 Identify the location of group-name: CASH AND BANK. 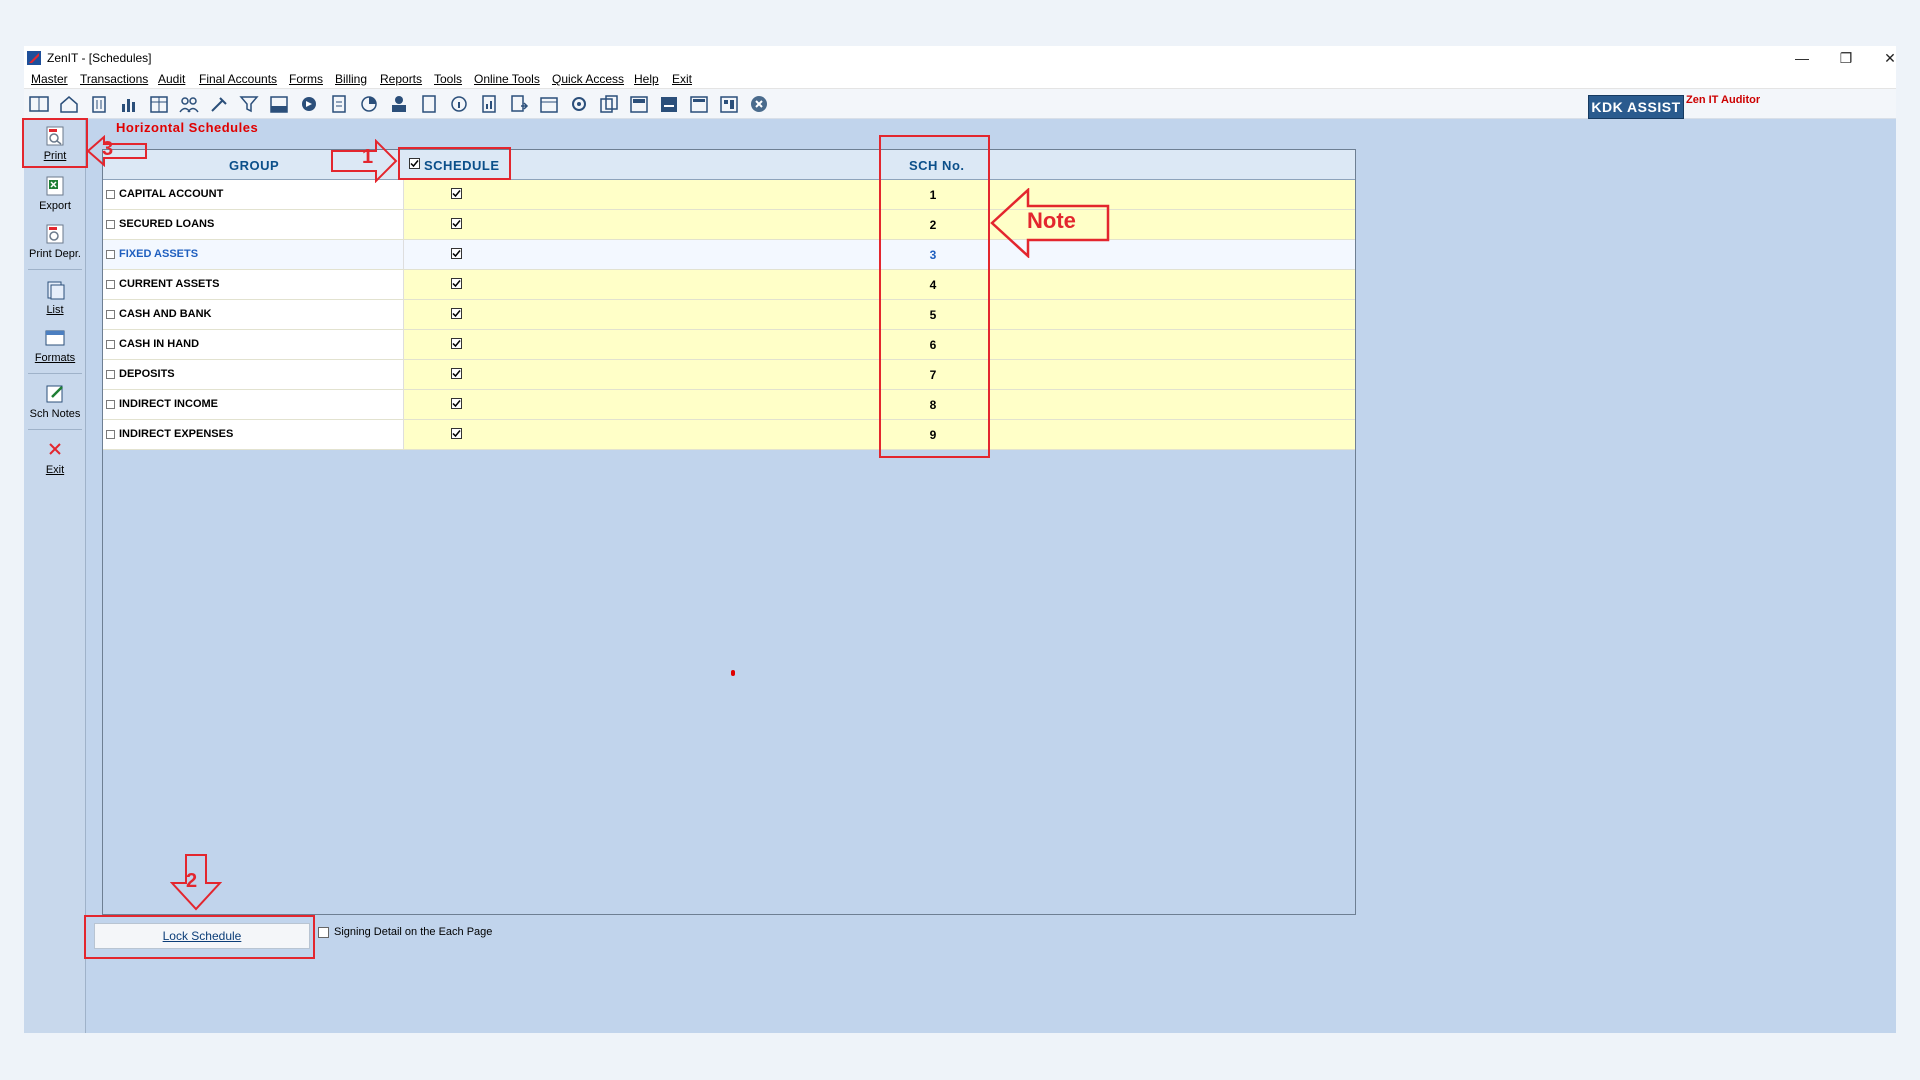
(165, 314).